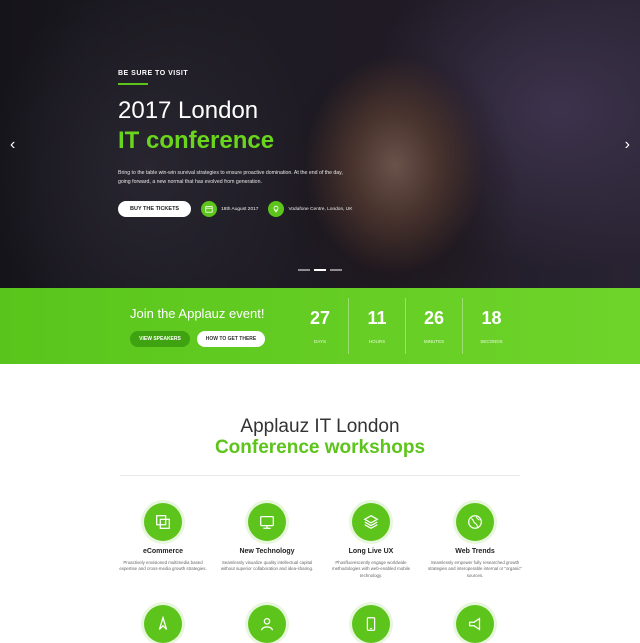 This screenshot has height=643, width=640. I want to click on mobile-icon, so click(371, 624).